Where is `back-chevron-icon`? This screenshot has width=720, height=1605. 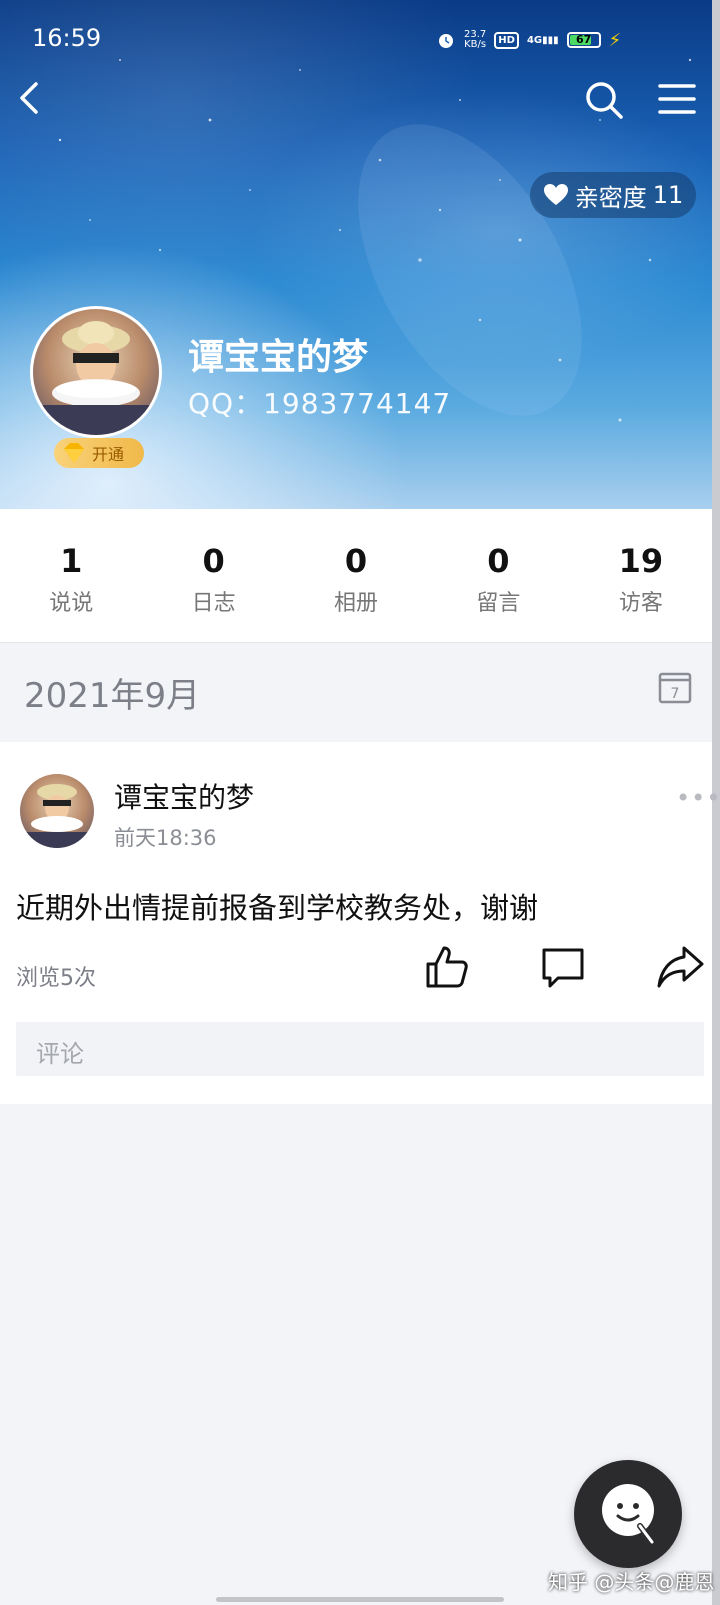
back-chevron-icon is located at coordinates (30, 98).